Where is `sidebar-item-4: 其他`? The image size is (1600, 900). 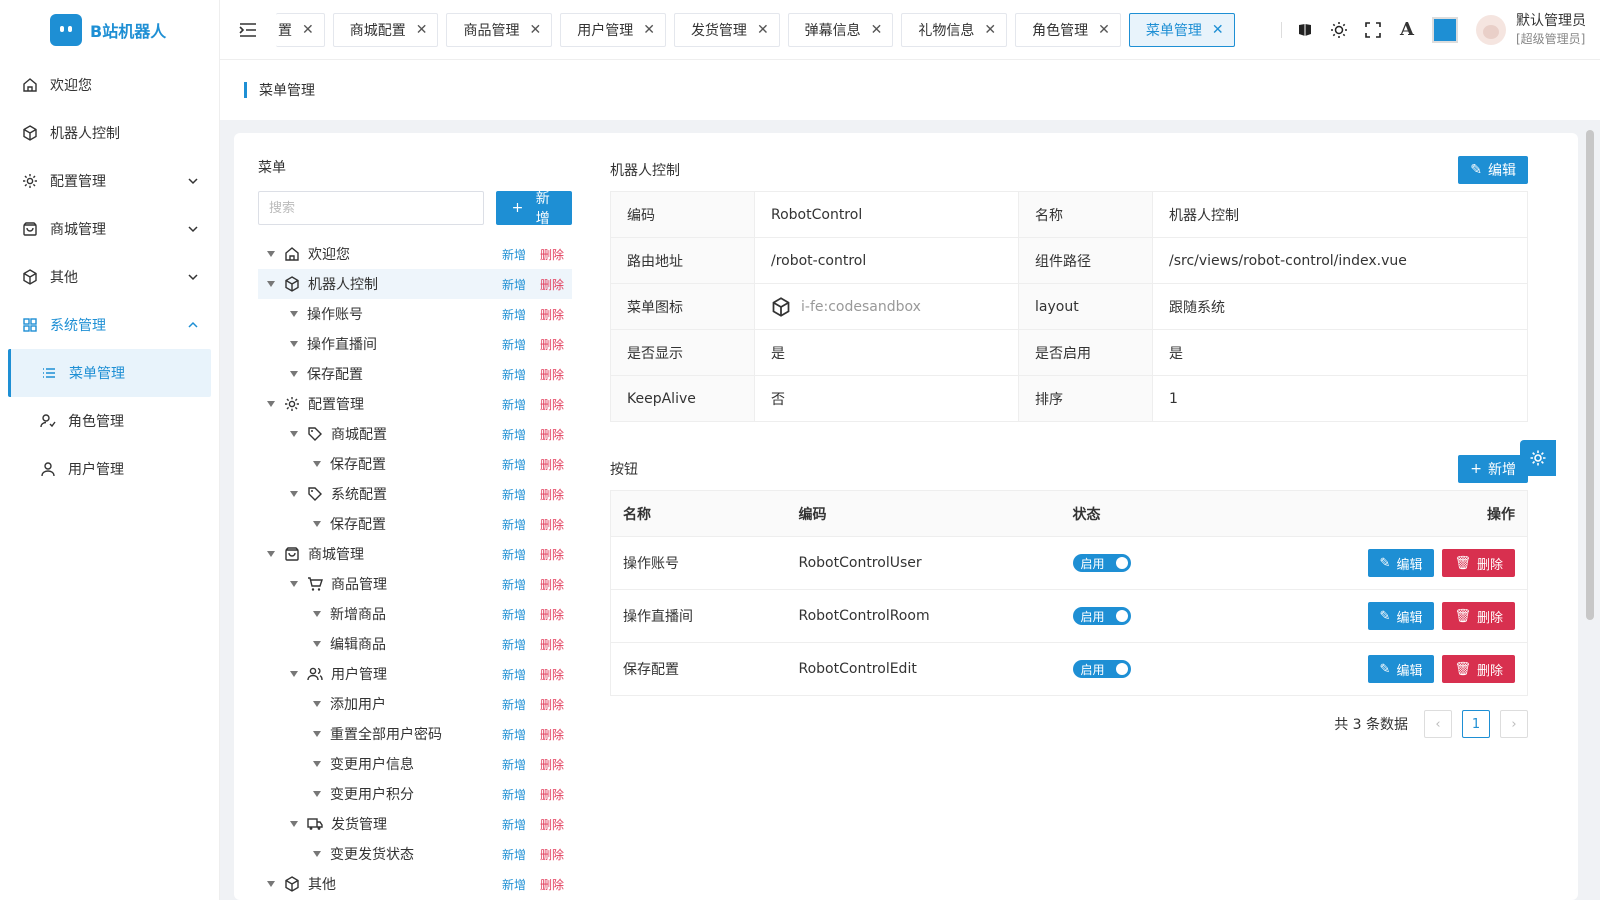
sidebar-item-4: 其他 is located at coordinates (109, 277).